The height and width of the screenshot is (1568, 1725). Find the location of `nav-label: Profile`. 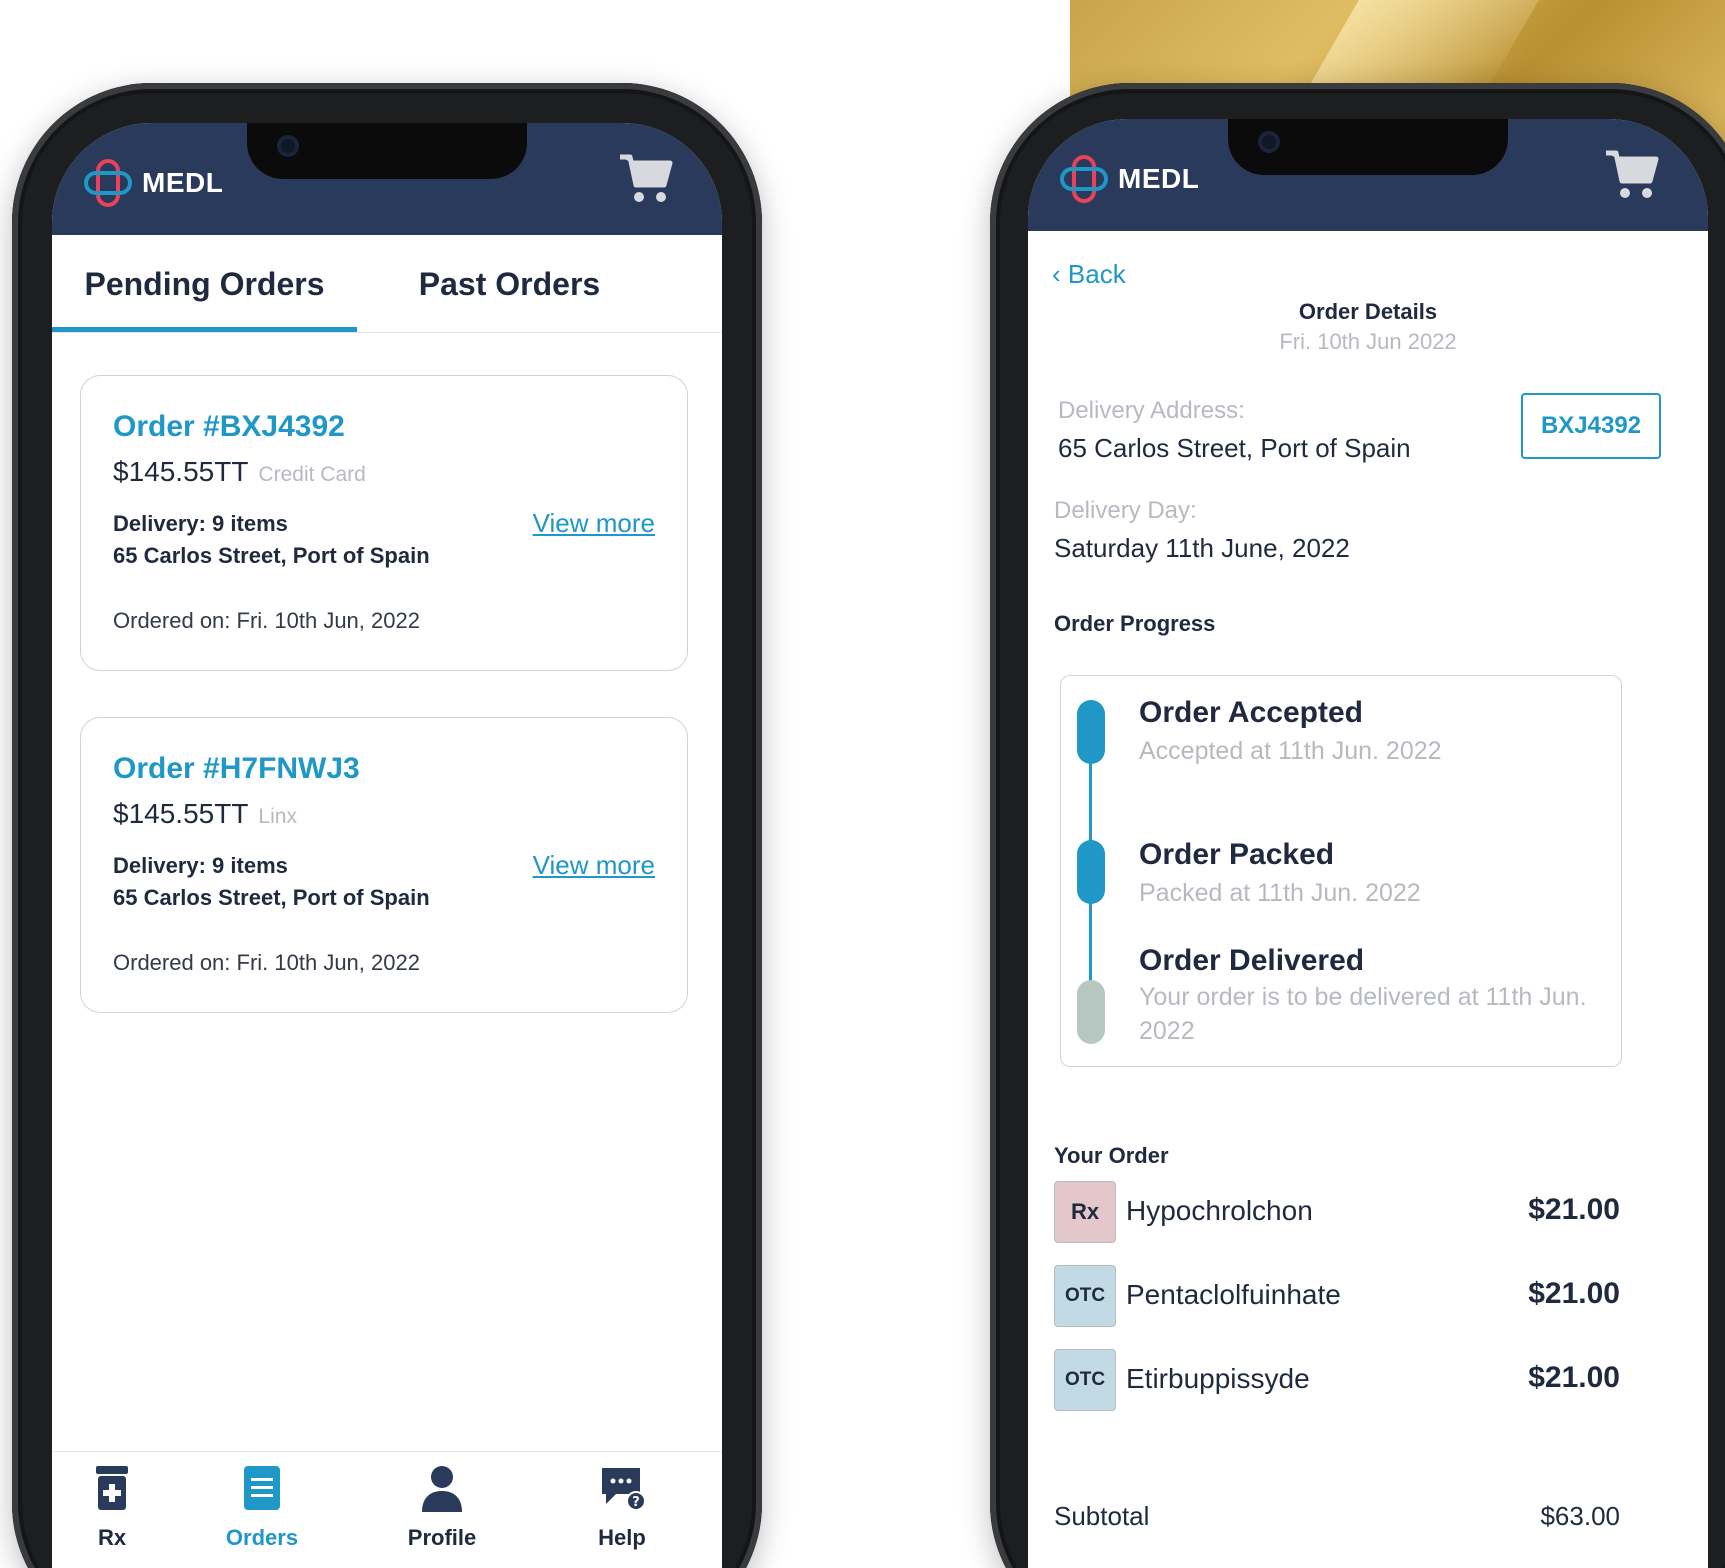

nav-label: Profile is located at coordinates (442, 1537).